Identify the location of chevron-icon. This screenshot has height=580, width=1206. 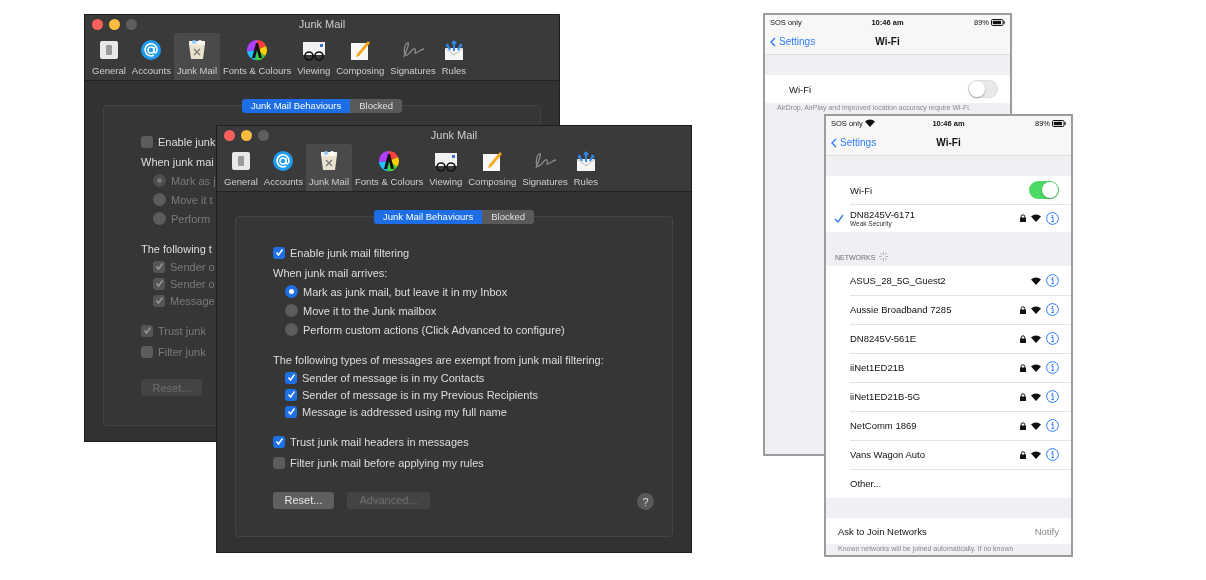
(773, 41).